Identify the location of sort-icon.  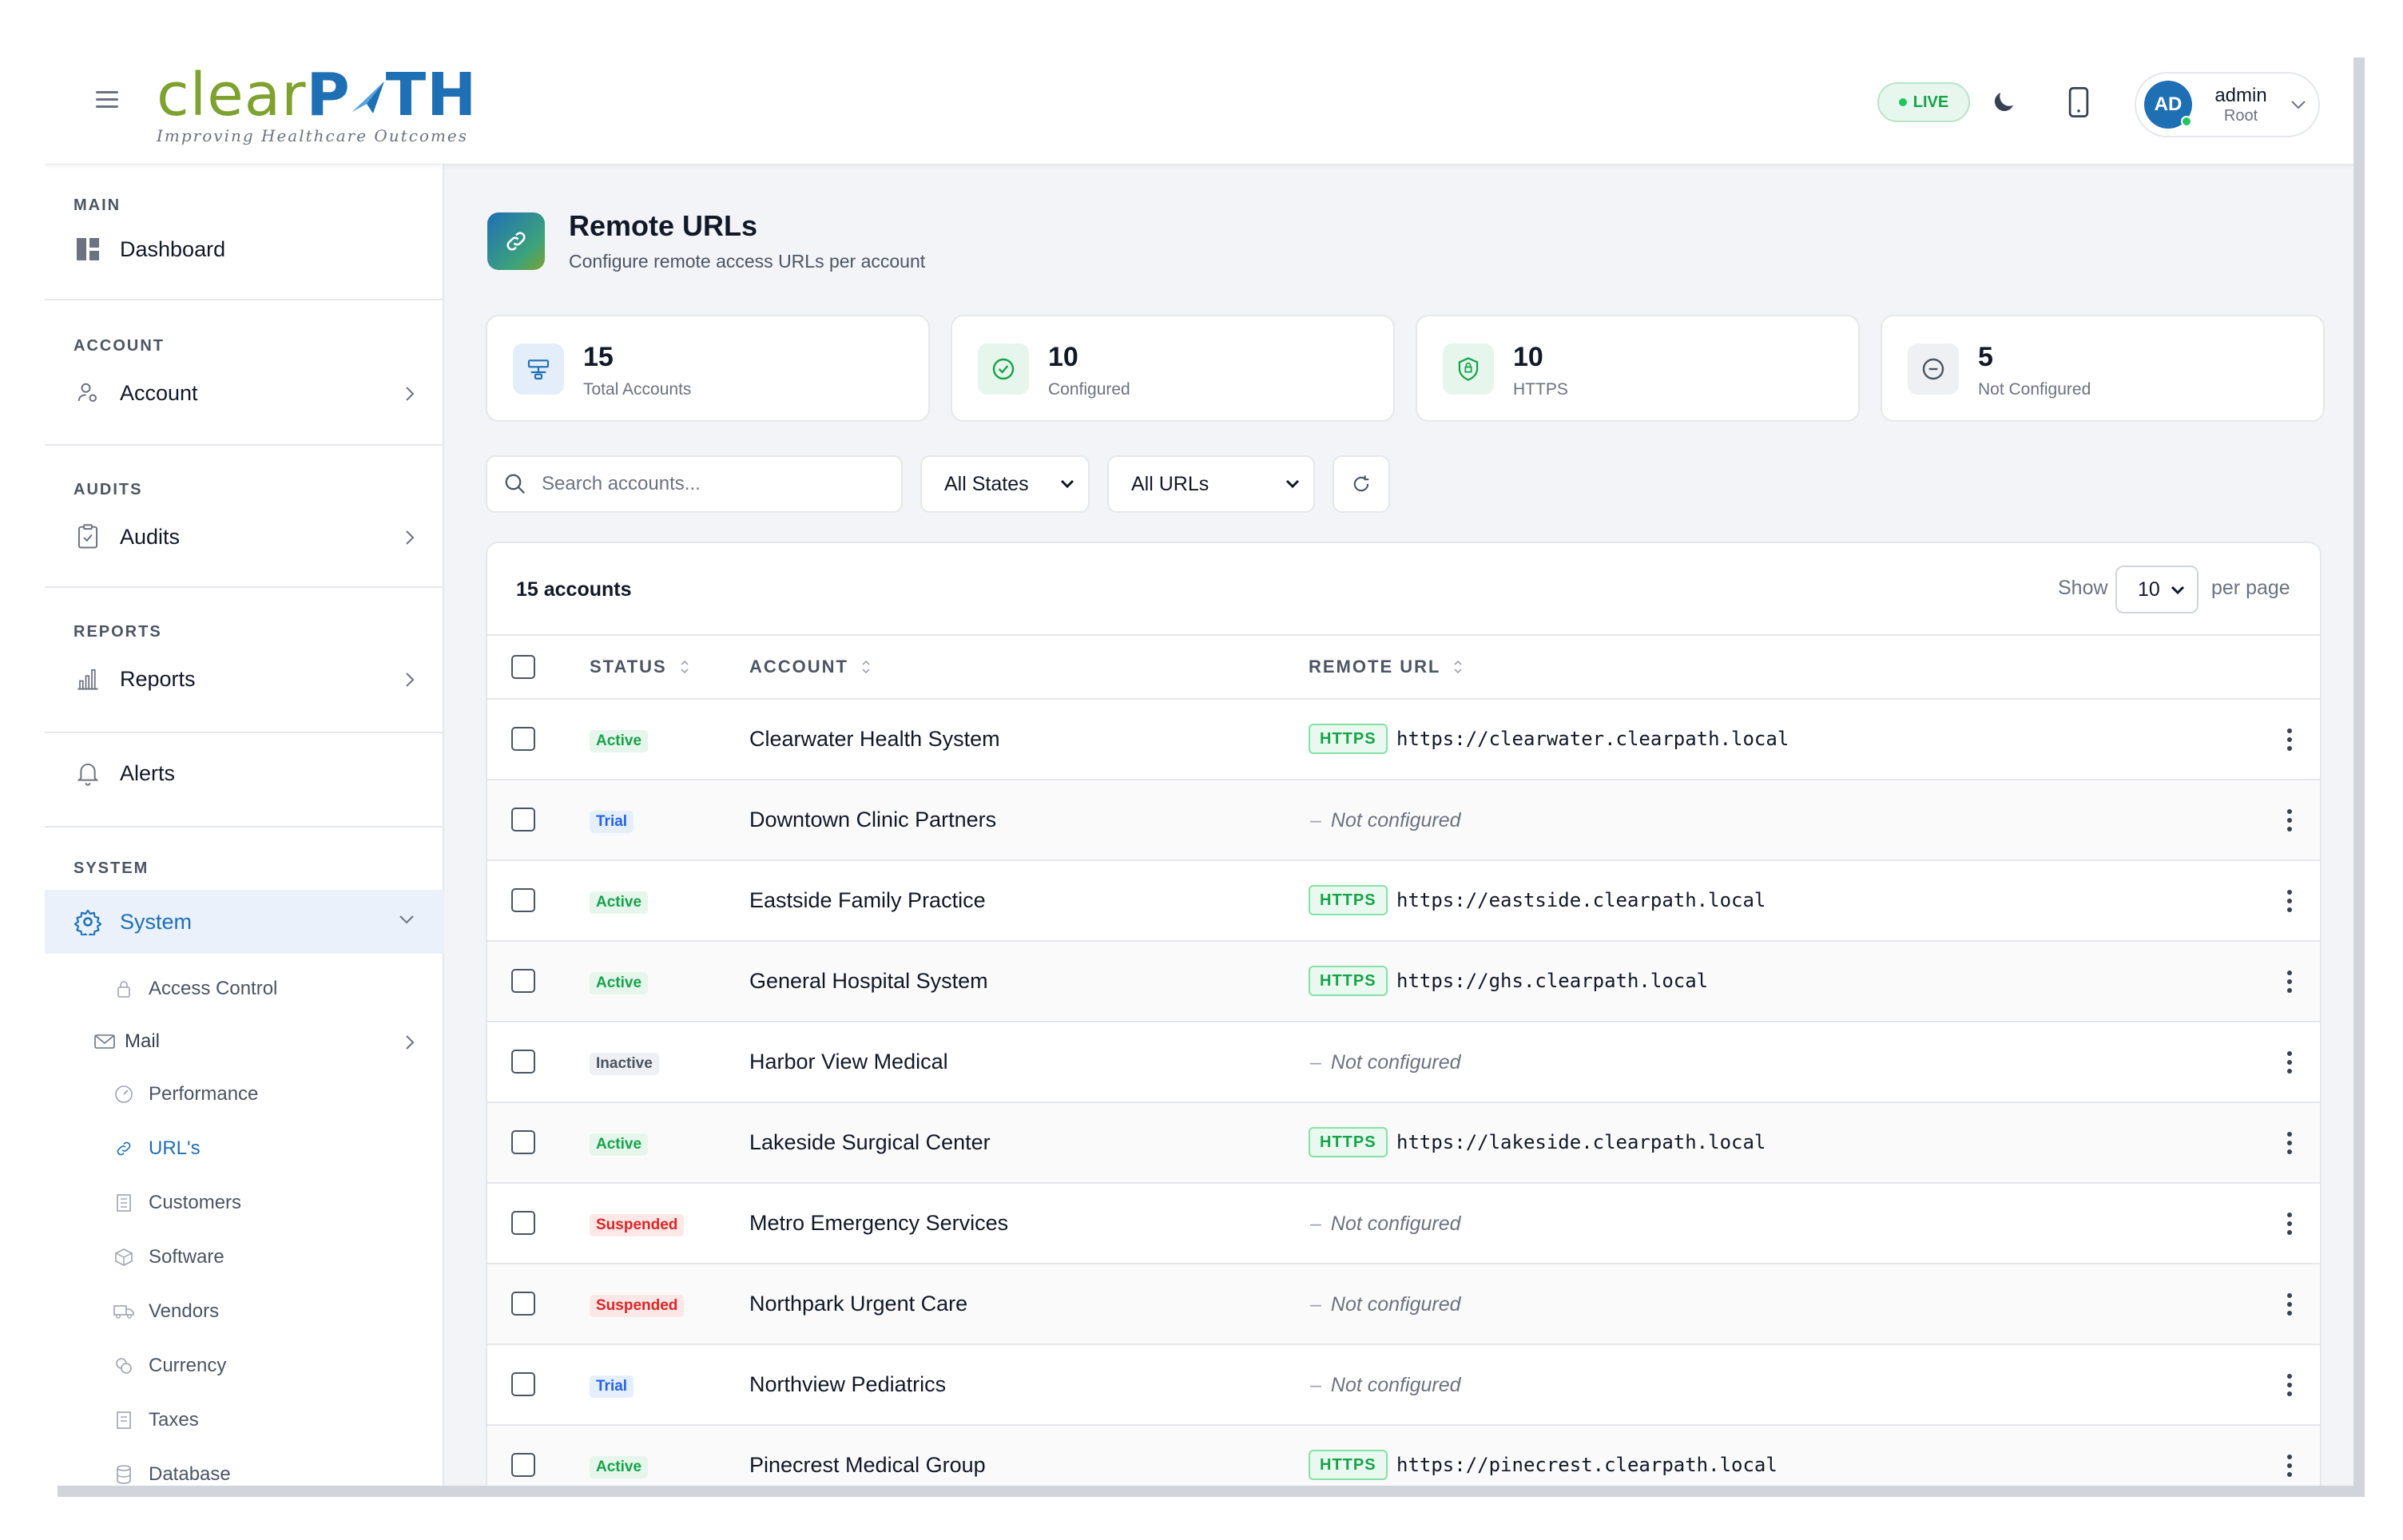
(685, 667).